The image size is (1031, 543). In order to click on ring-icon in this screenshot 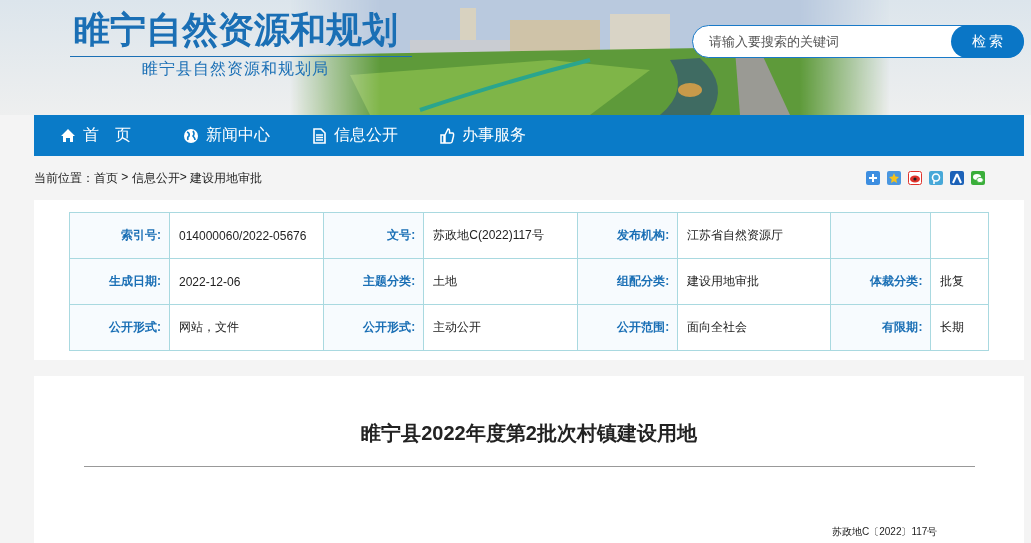, I will do `click(936, 178)`.